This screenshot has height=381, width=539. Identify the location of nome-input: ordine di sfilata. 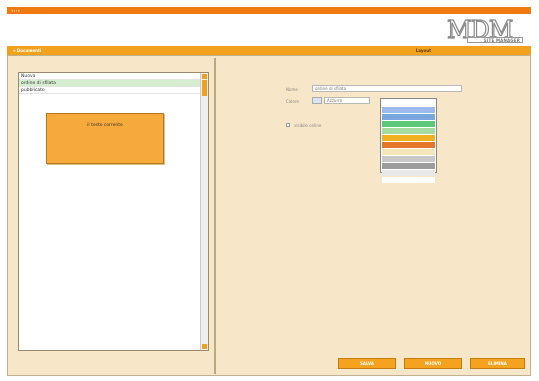
(387, 88).